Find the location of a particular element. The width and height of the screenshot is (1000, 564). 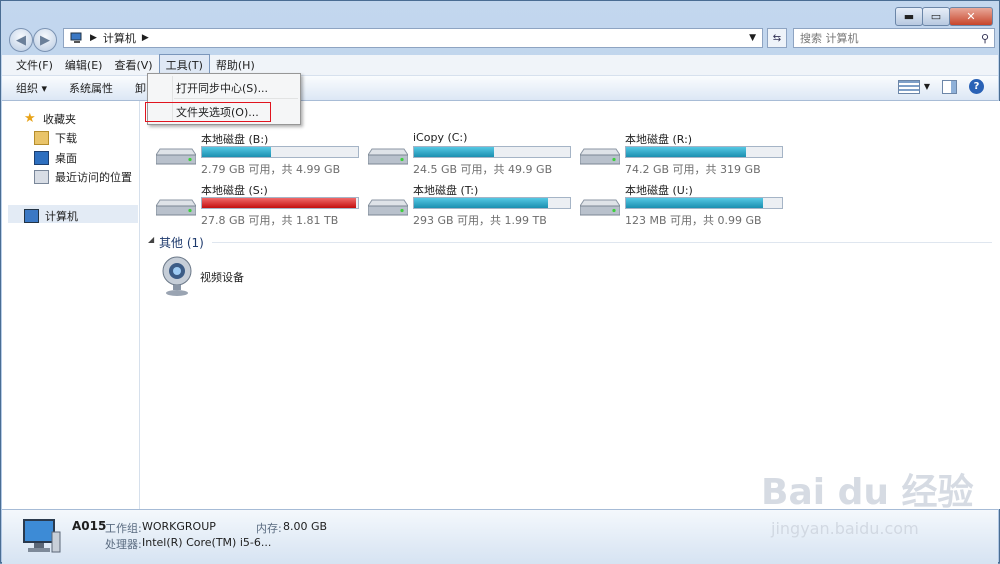

uninstall-button-partial: 卸 is located at coordinates (140, 88).